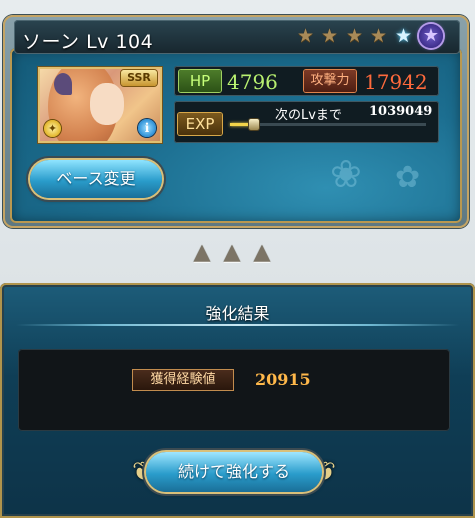 This screenshot has height=518, width=475. Describe the element at coordinates (96, 179) in the screenshot. I see `base-change-button: ベース変更` at that location.